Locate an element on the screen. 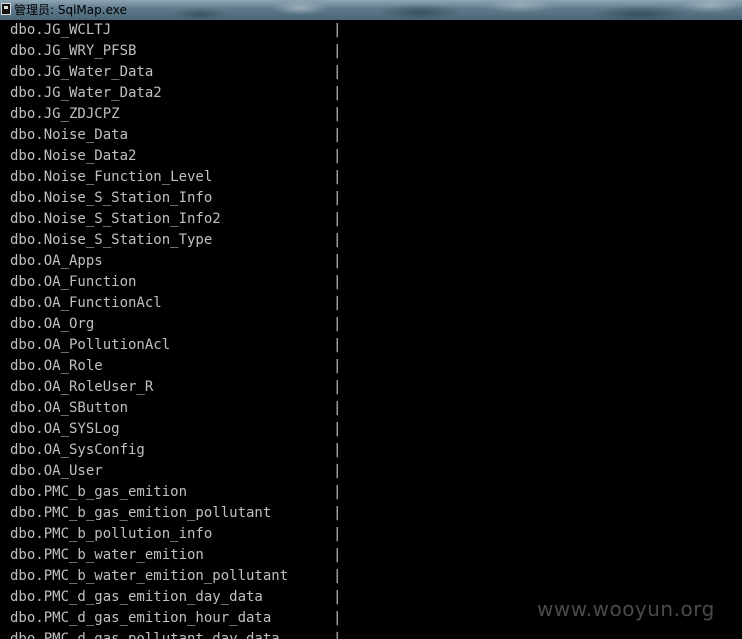  table-name: dbo.PMC_b_gas_emition is located at coordinates (99, 492).